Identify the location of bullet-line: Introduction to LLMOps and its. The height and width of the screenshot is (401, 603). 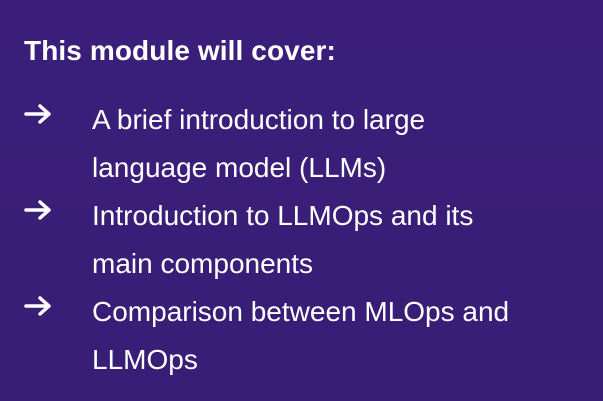
(283, 215).